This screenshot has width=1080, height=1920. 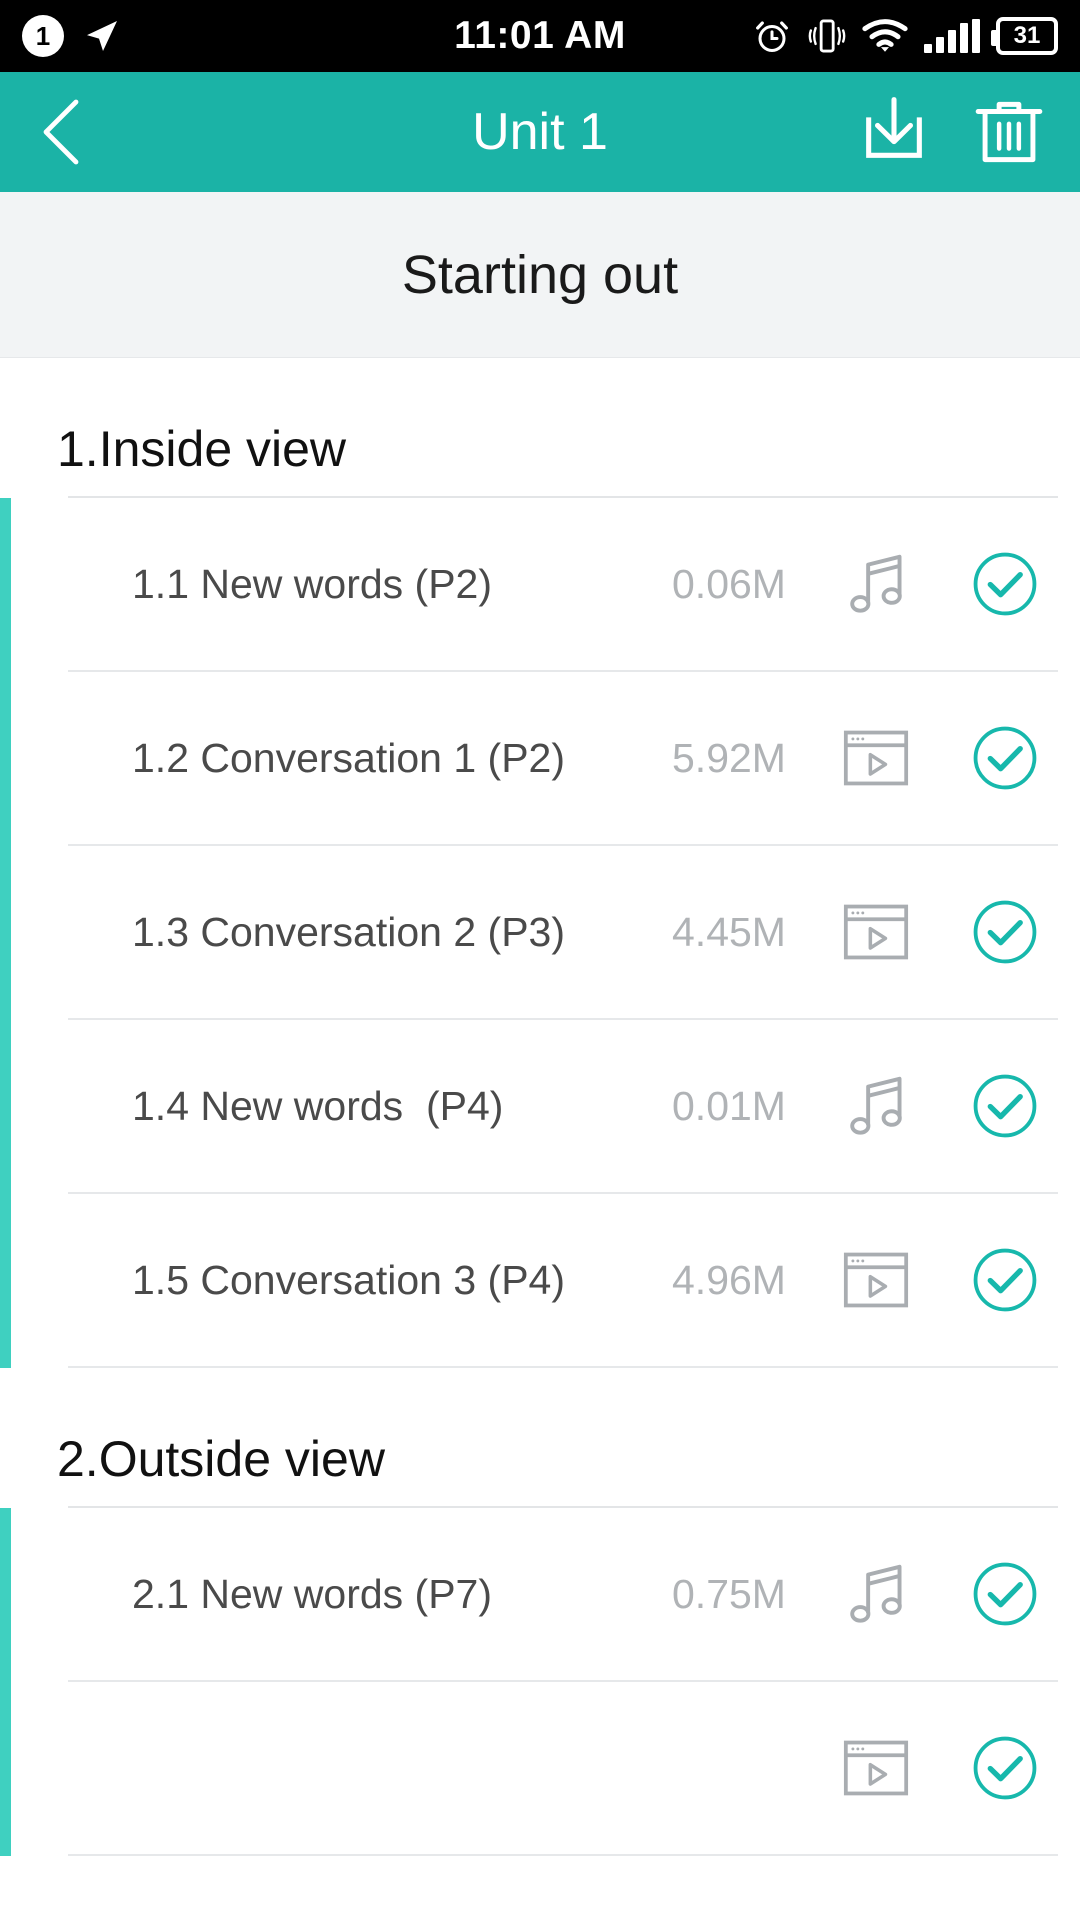 I want to click on lesson-title: 2.1 New words (P7), so click(x=312, y=1593).